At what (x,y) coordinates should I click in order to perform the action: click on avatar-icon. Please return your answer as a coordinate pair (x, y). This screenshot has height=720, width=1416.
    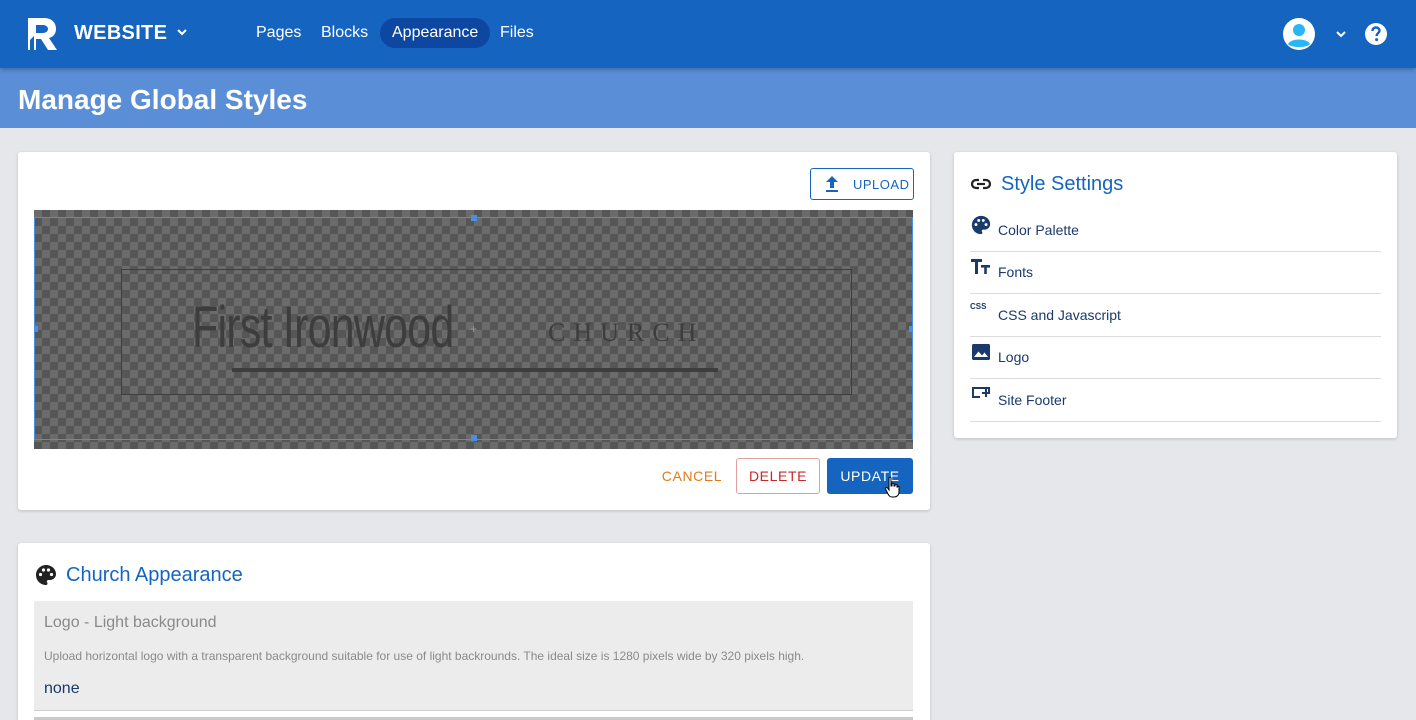
    Looking at the image, I should click on (1299, 34).